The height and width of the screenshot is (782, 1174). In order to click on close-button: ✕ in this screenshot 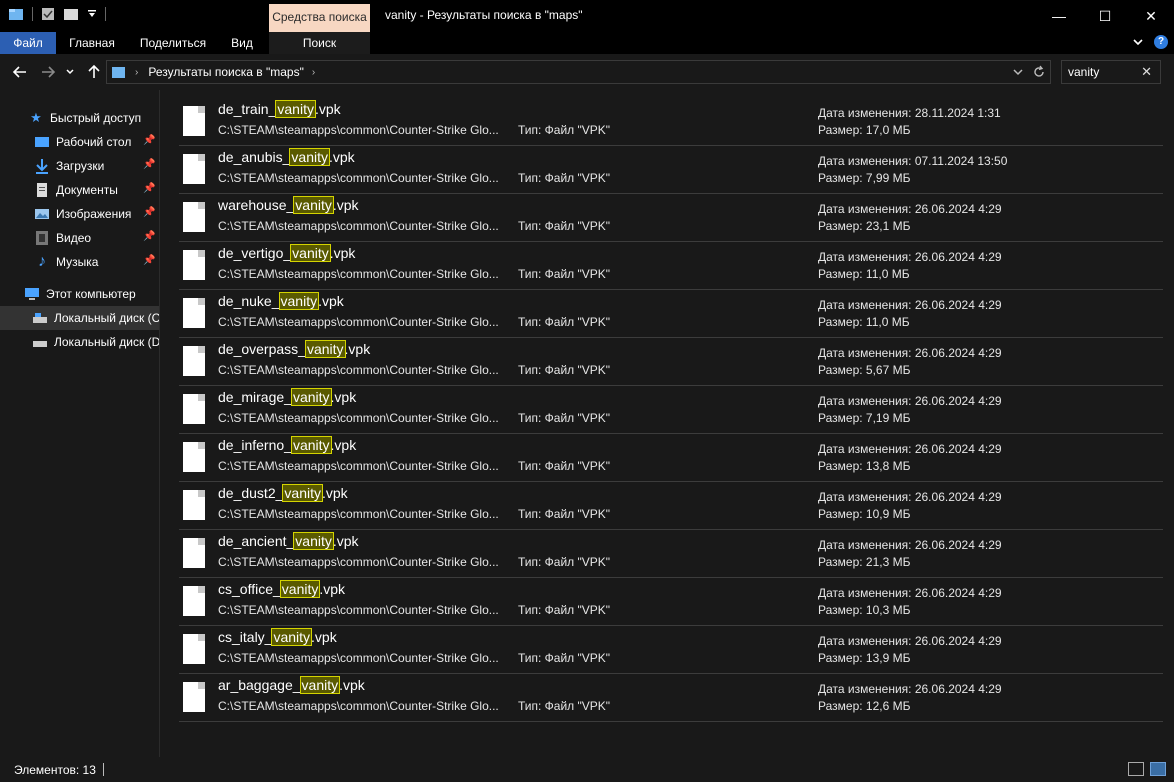, I will do `click(1151, 16)`.